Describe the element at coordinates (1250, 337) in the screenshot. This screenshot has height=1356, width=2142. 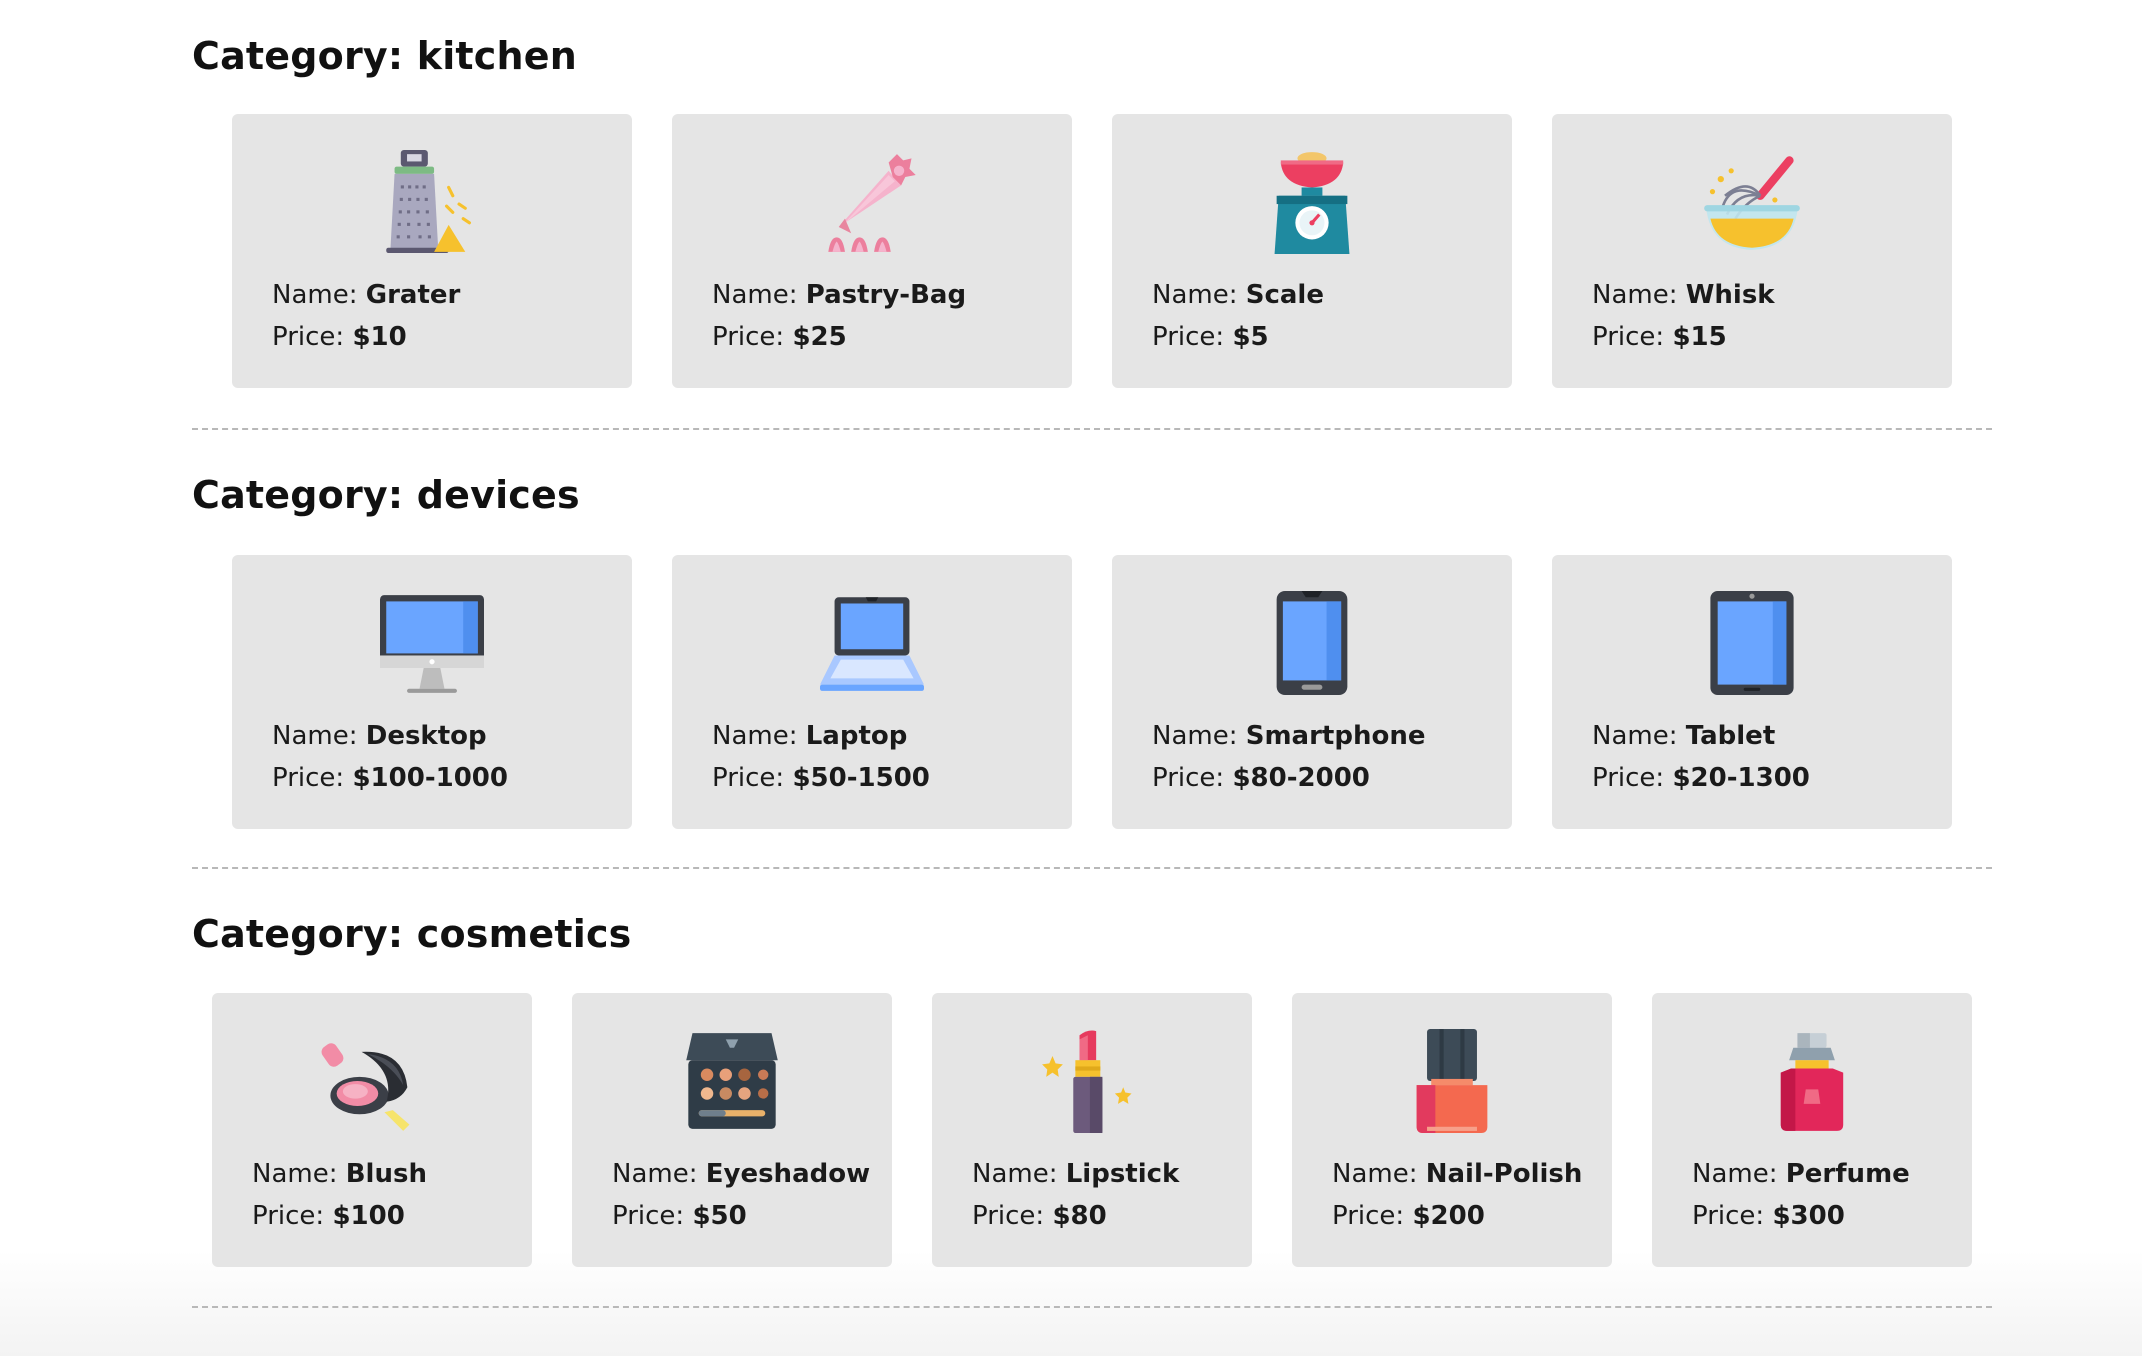
I see `product-price: $5` at that location.